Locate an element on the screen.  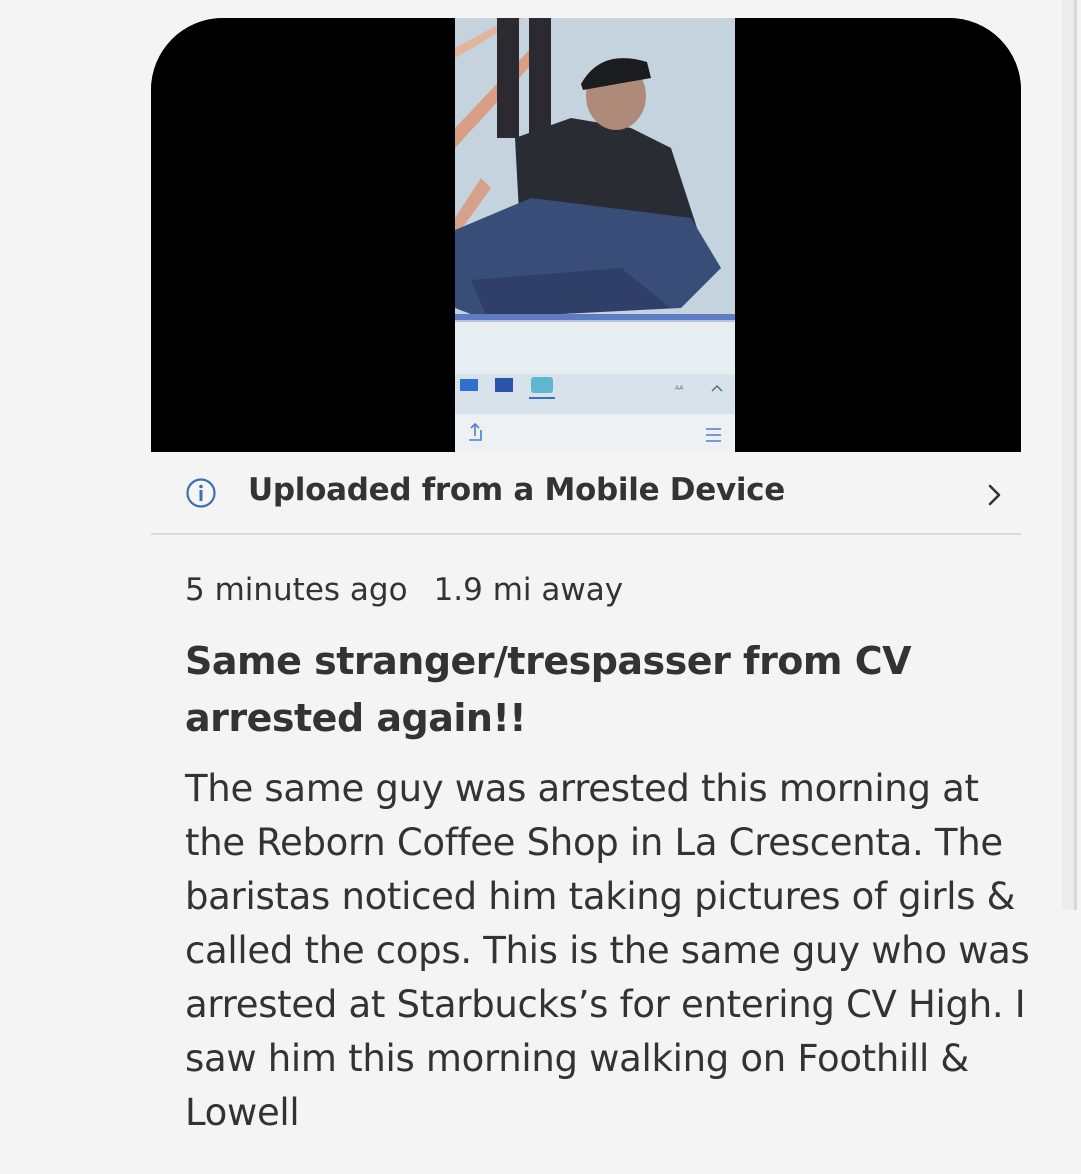
post-time: 5 minutes ago is located at coordinates (296, 590).